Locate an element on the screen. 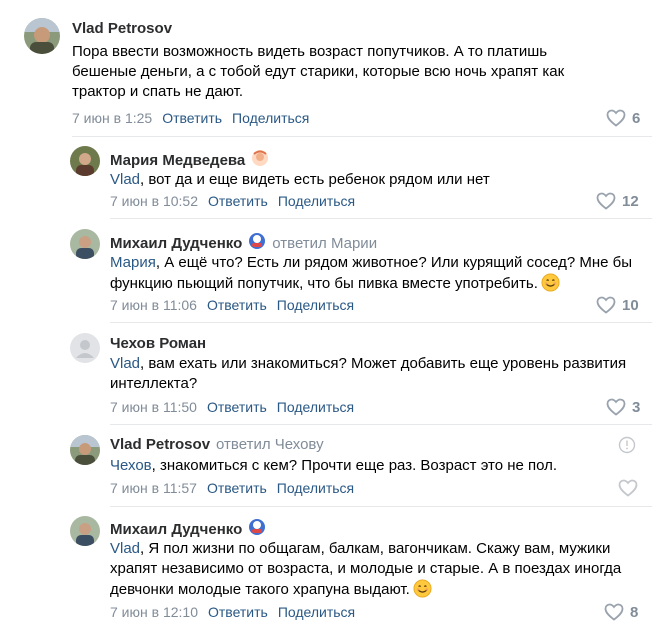 The height and width of the screenshot is (630, 662). like-count: 3 is located at coordinates (636, 407).